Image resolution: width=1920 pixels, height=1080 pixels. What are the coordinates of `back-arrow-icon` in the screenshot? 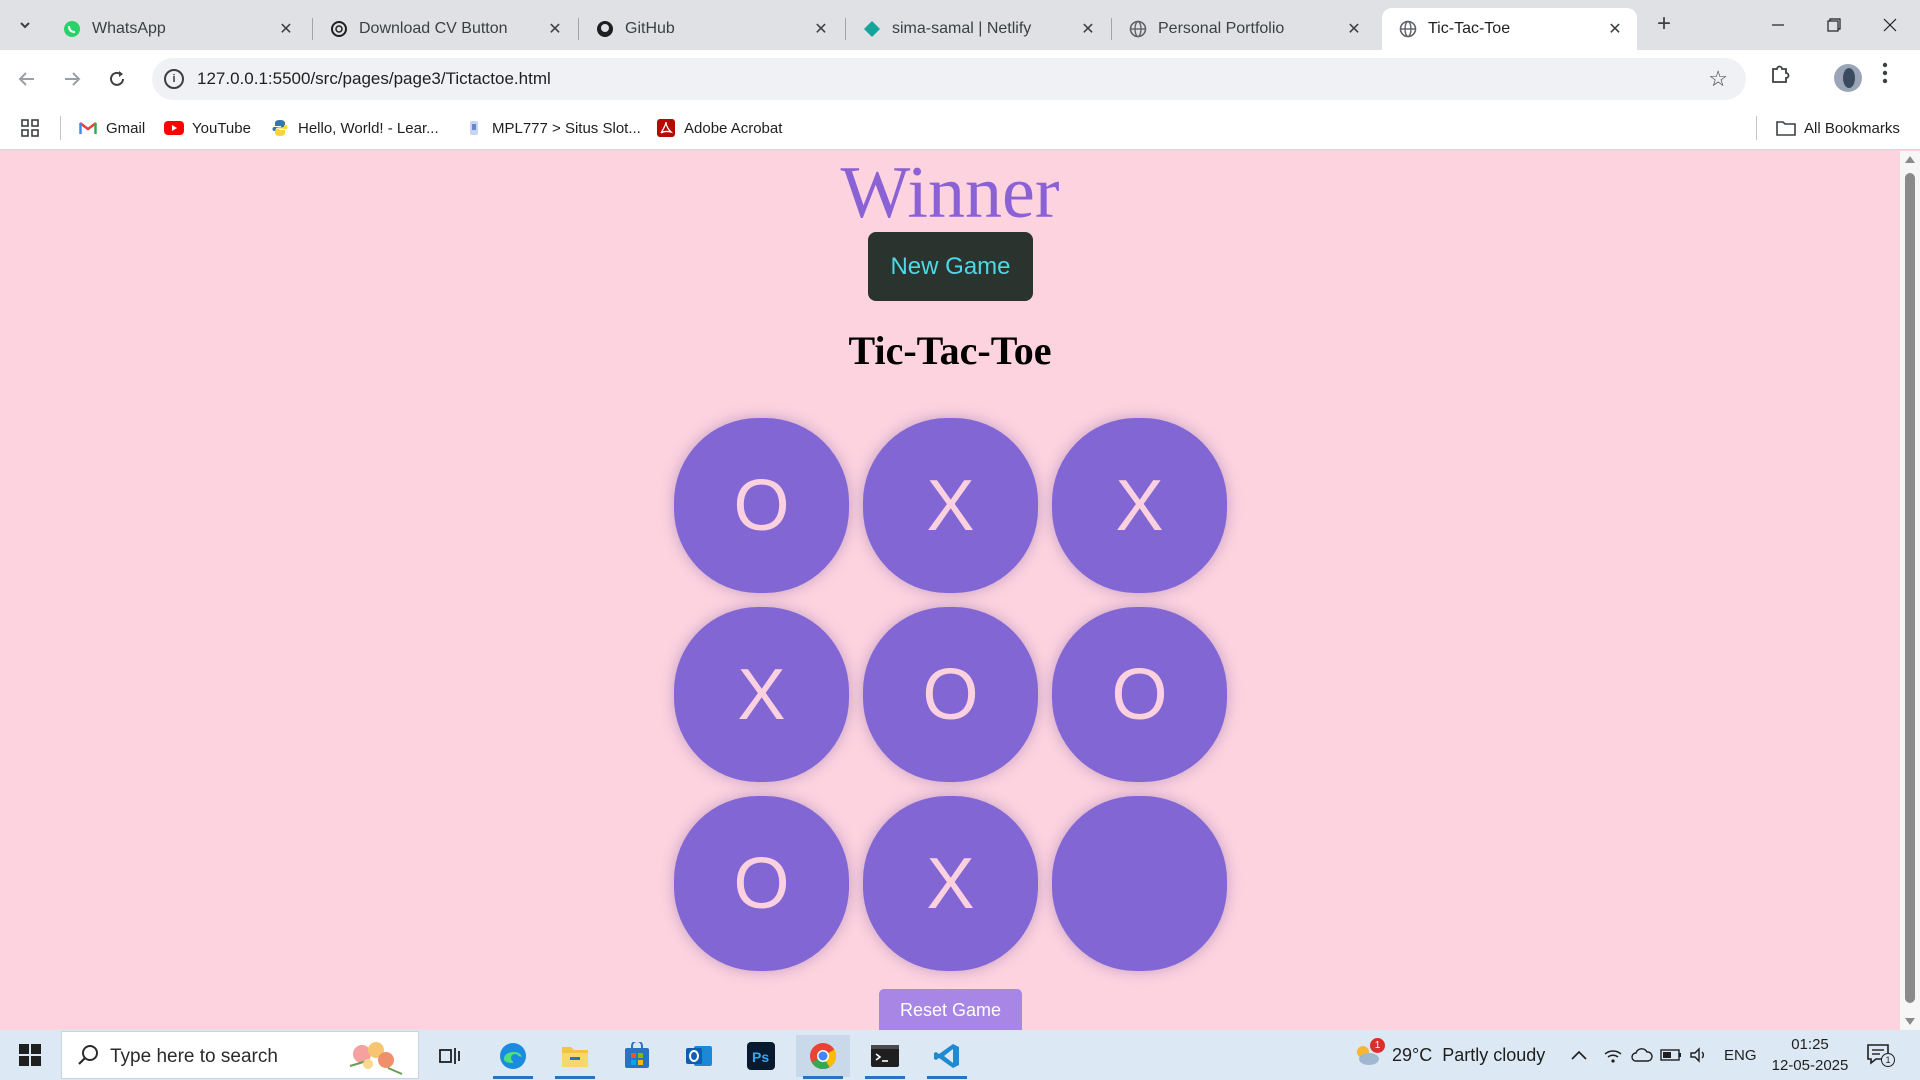 It's located at (27, 79).